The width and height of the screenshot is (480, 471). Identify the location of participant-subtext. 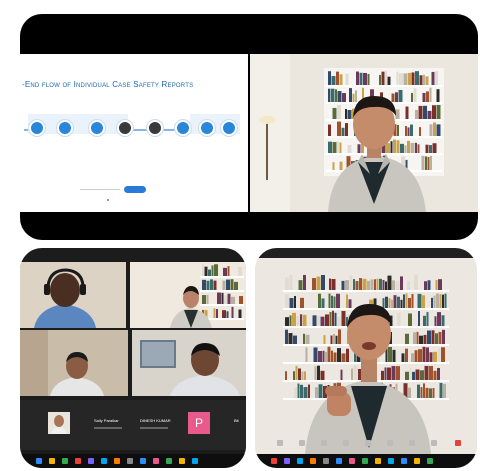
(154, 428).